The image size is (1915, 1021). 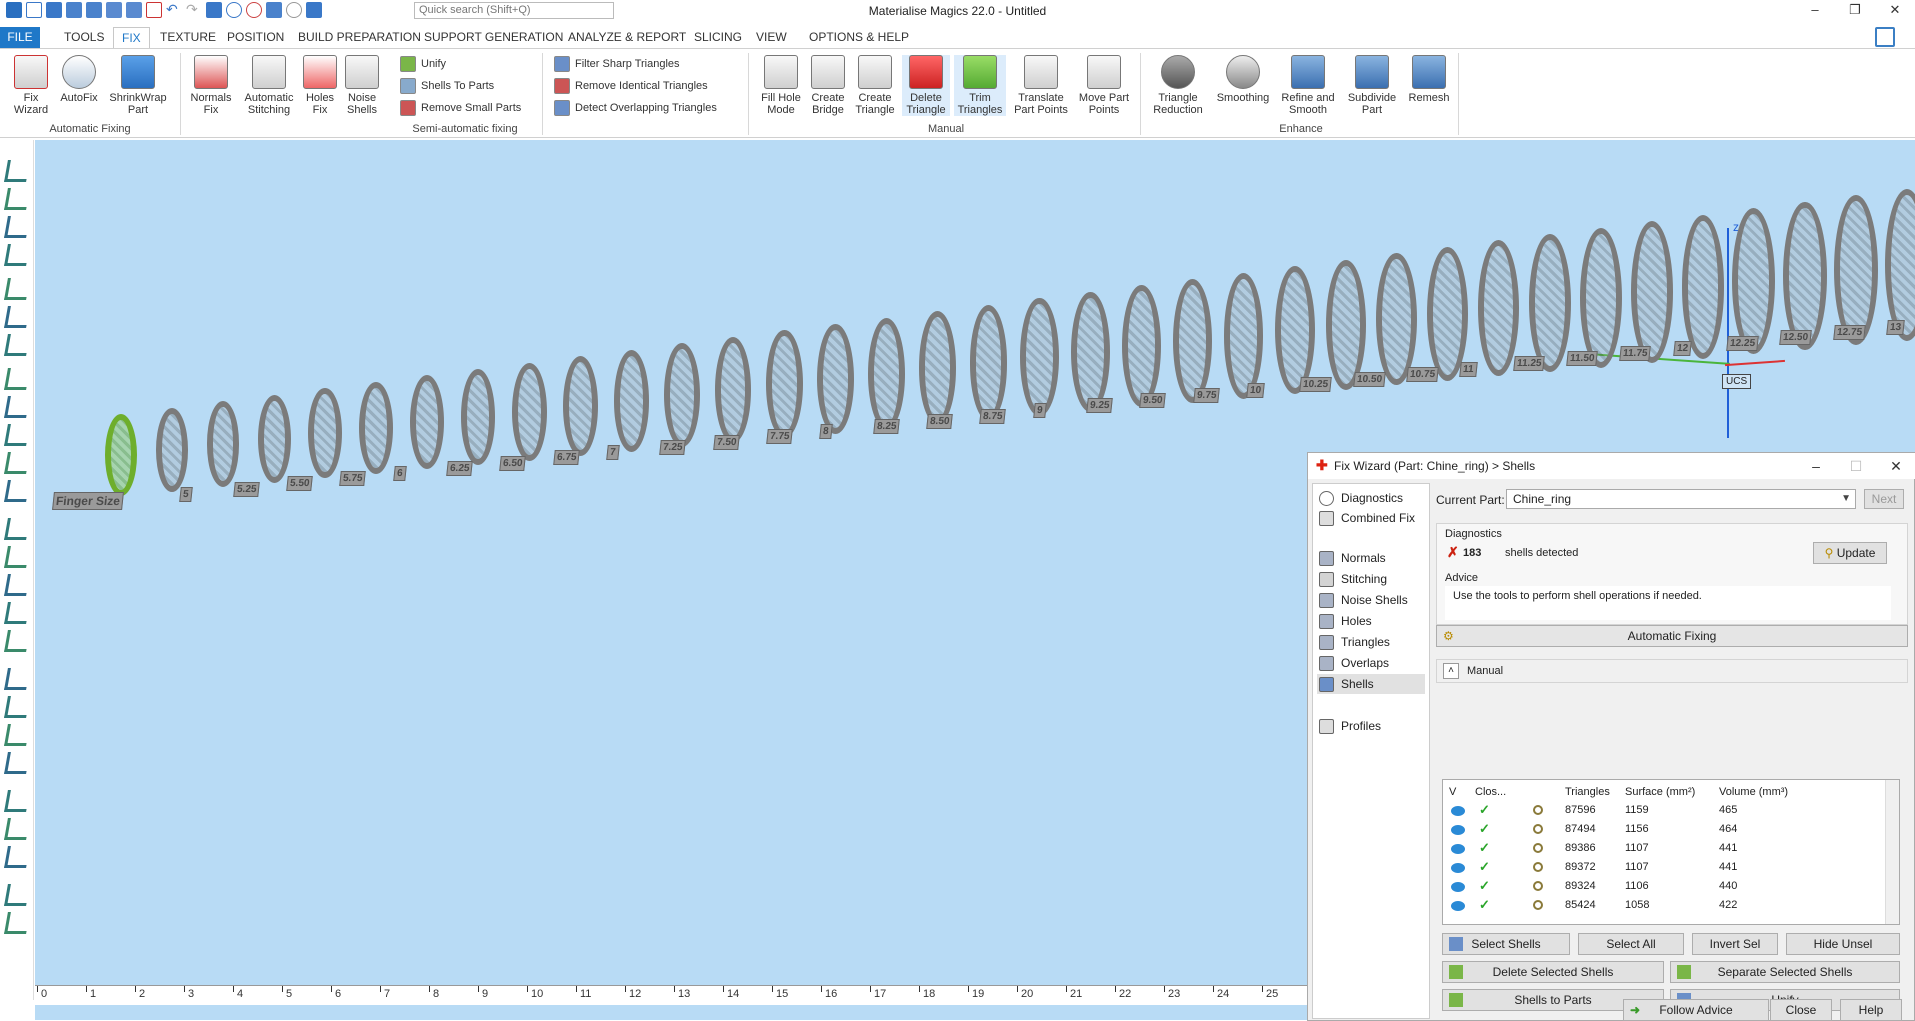 I want to click on import-part-icon, so click(x=114, y=10).